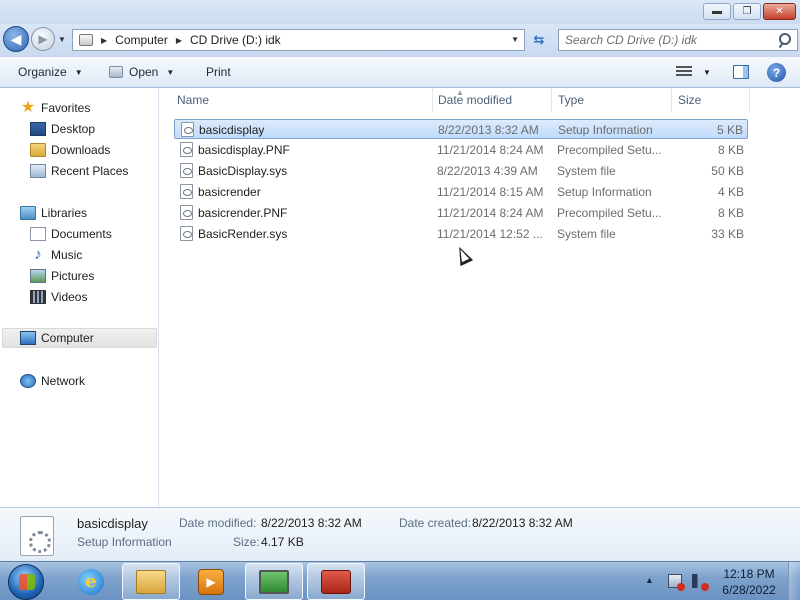 The image size is (800, 600). What do you see at coordinates (730, 150) in the screenshot?
I see `file-size: 8 KB` at bounding box center [730, 150].